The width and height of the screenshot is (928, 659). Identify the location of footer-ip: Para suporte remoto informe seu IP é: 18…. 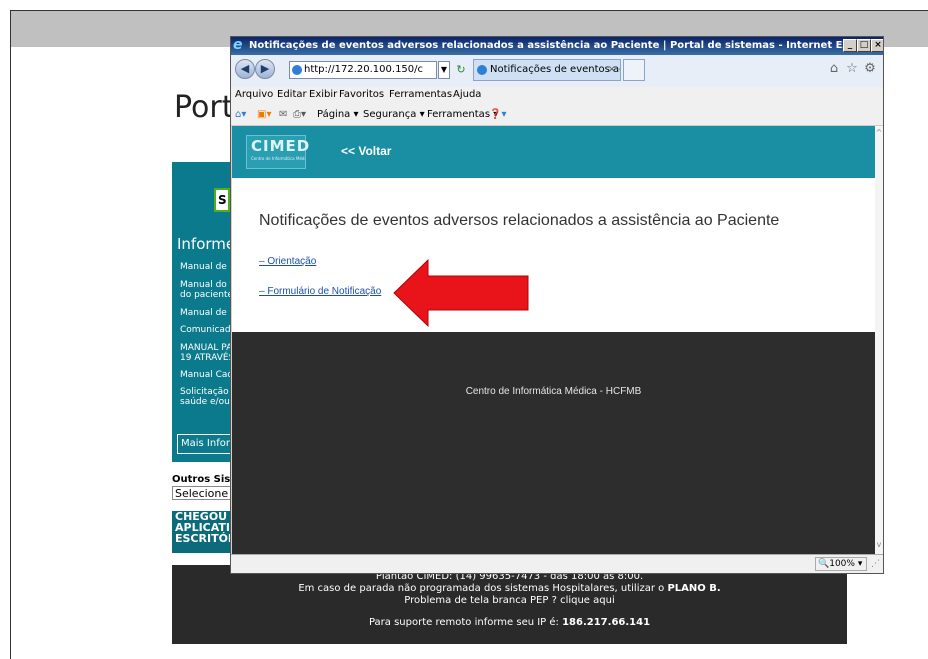
(509, 622).